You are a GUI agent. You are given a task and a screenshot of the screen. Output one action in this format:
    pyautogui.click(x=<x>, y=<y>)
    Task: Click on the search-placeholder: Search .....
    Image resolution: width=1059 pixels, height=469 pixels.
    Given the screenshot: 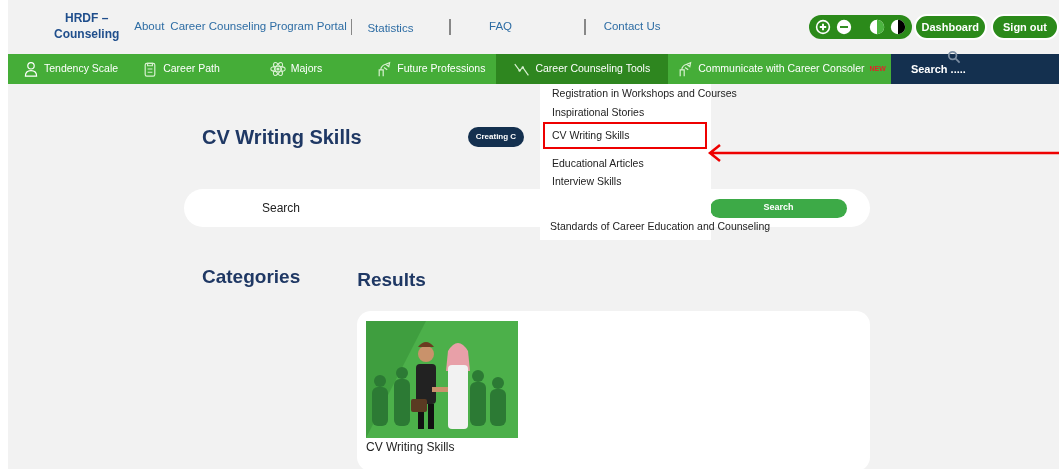 What is the action you would take?
    pyautogui.click(x=938, y=69)
    